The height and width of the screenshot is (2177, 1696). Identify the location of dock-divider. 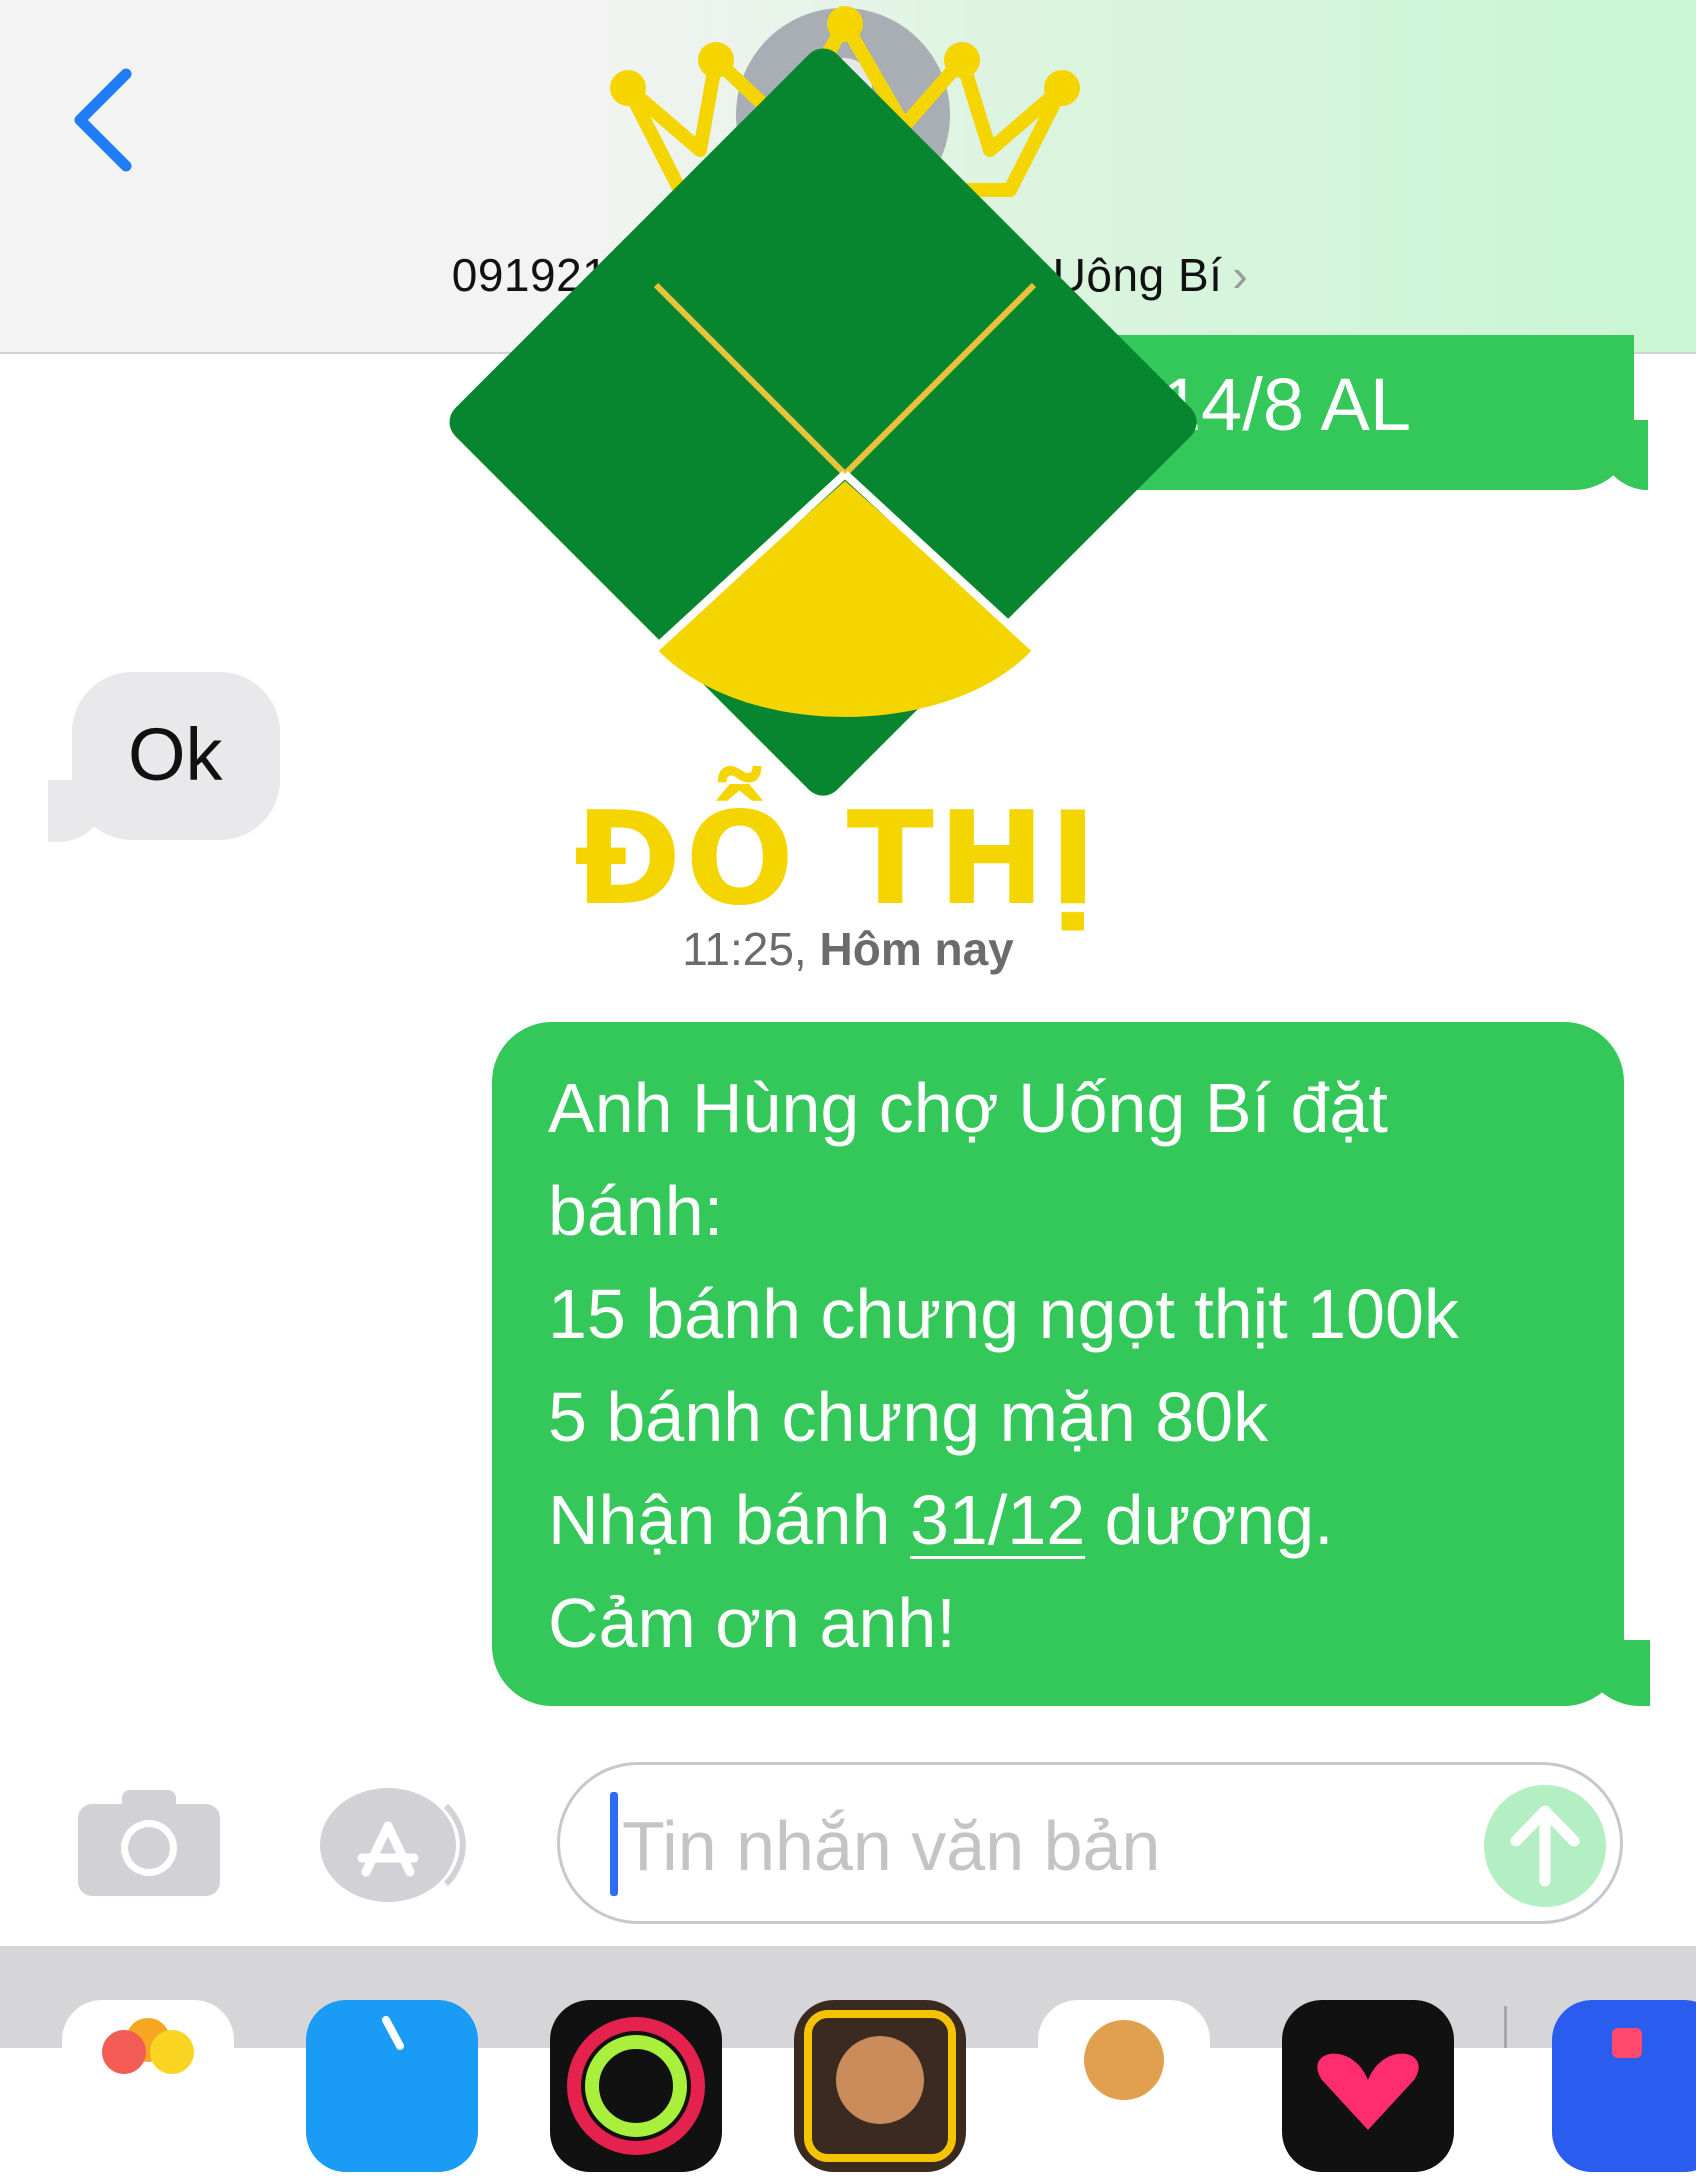
(1505, 2027).